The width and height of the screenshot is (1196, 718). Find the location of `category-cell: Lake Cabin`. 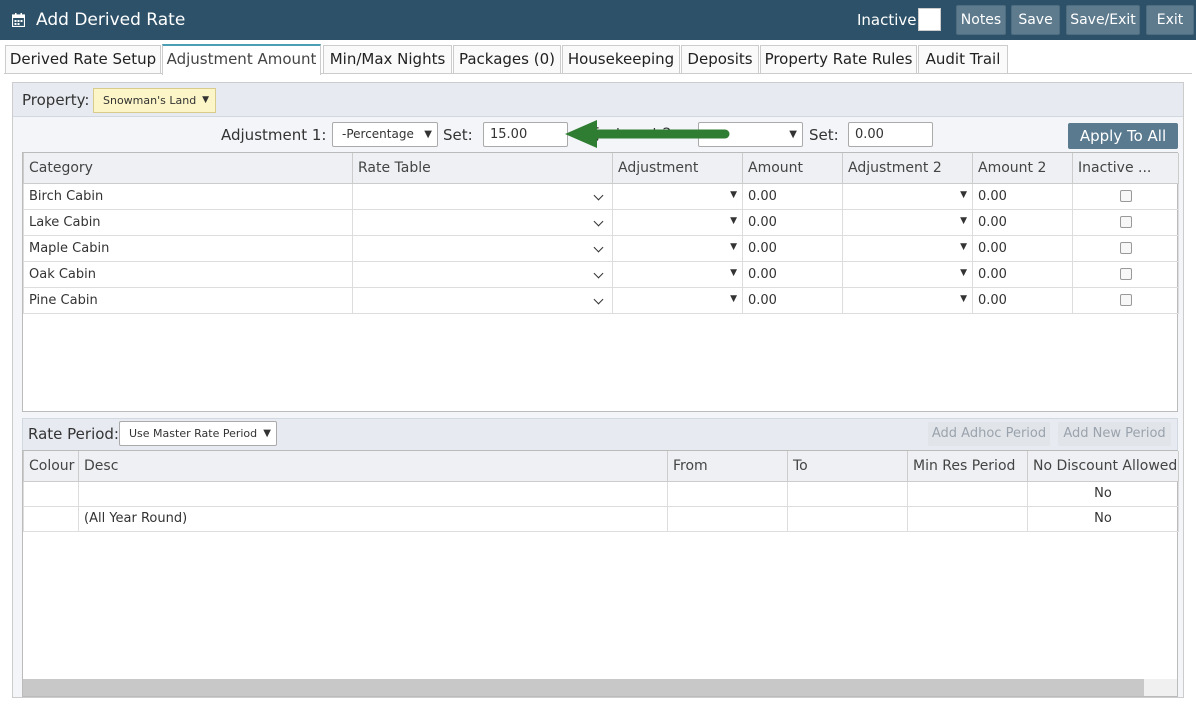

category-cell: Lake Cabin is located at coordinates (188, 222).